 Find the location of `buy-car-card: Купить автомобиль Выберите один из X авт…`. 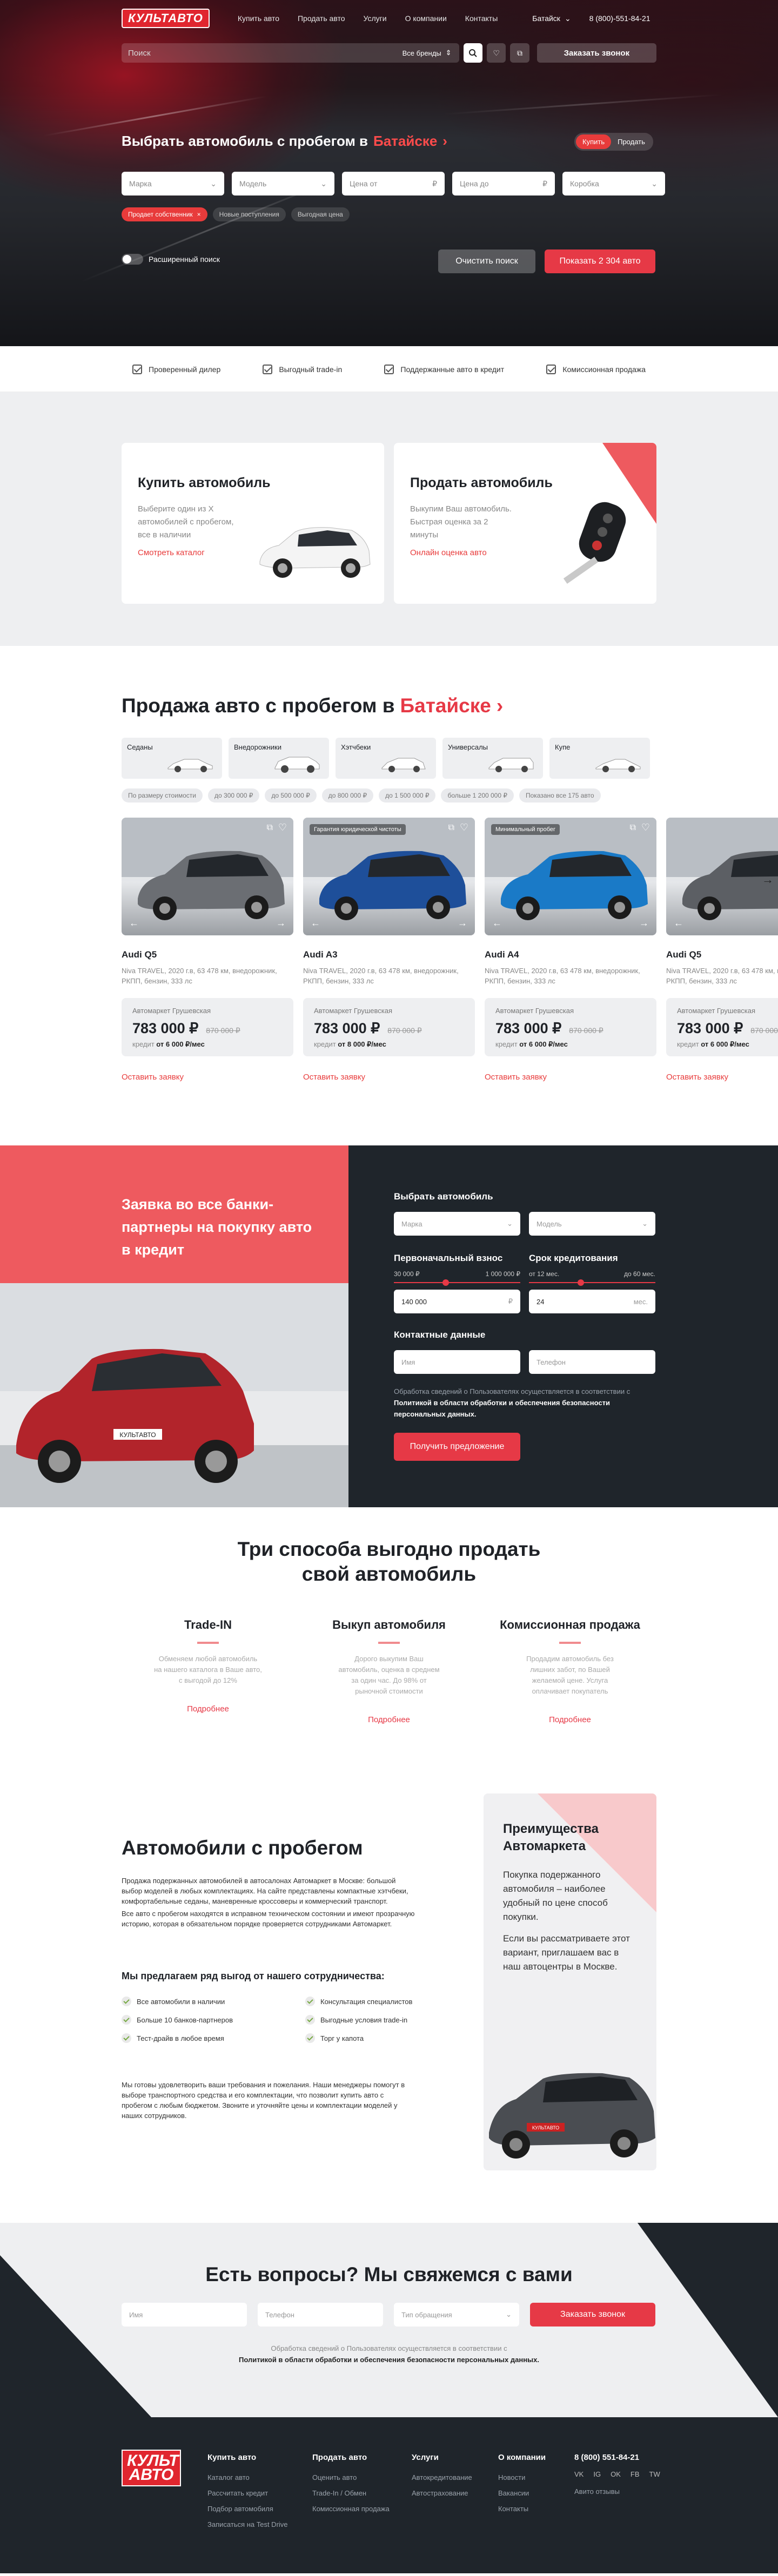

buy-car-card: Купить автомобиль Выберите один из X авт… is located at coordinates (253, 523).